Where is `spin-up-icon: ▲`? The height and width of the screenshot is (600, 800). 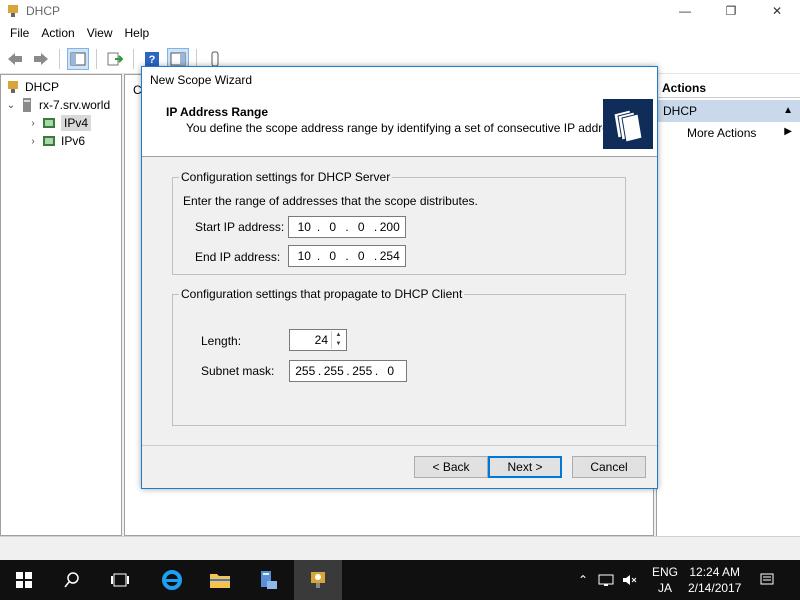 spin-up-icon: ▲ is located at coordinates (338, 335).